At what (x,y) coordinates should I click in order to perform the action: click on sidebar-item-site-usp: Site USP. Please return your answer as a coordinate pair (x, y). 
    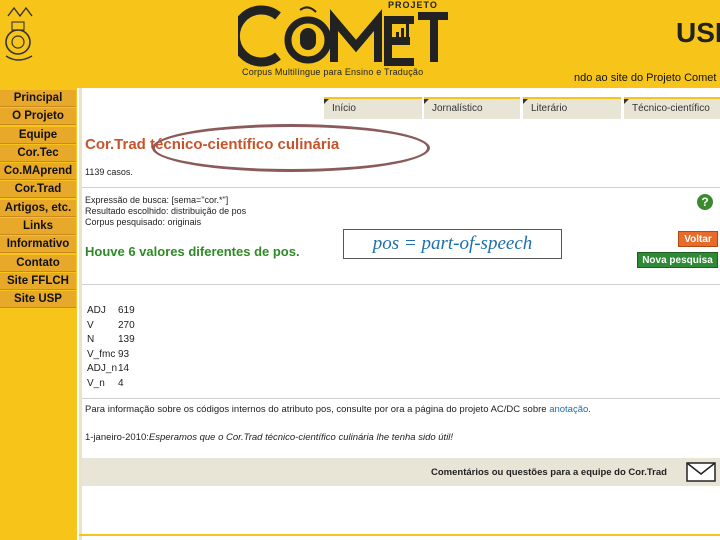
    Looking at the image, I should click on (38, 300).